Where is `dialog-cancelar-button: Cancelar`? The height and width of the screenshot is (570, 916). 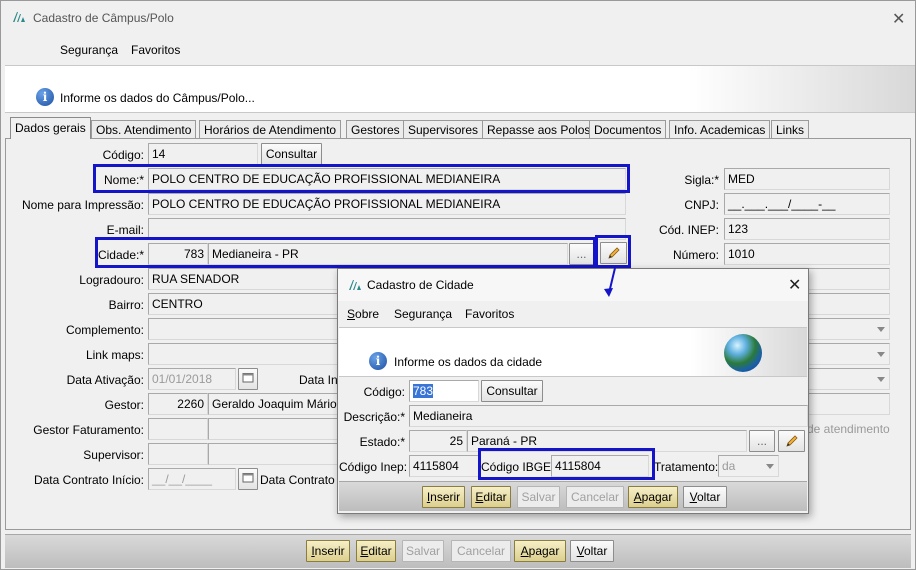
dialog-cancelar-button: Cancelar is located at coordinates (595, 497).